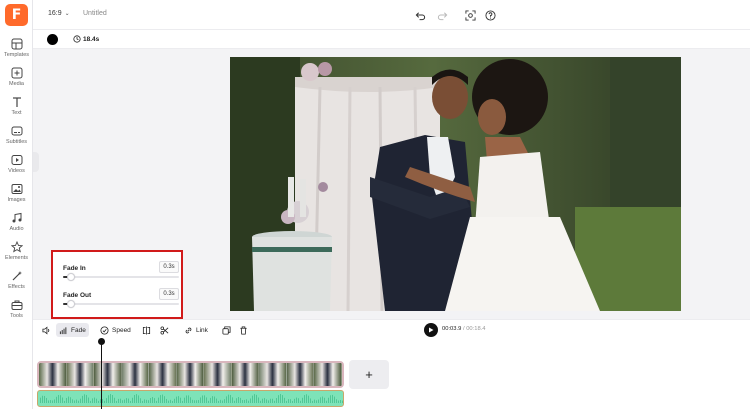 The width and height of the screenshot is (750, 409). I want to click on music-note-icon, so click(16, 217).